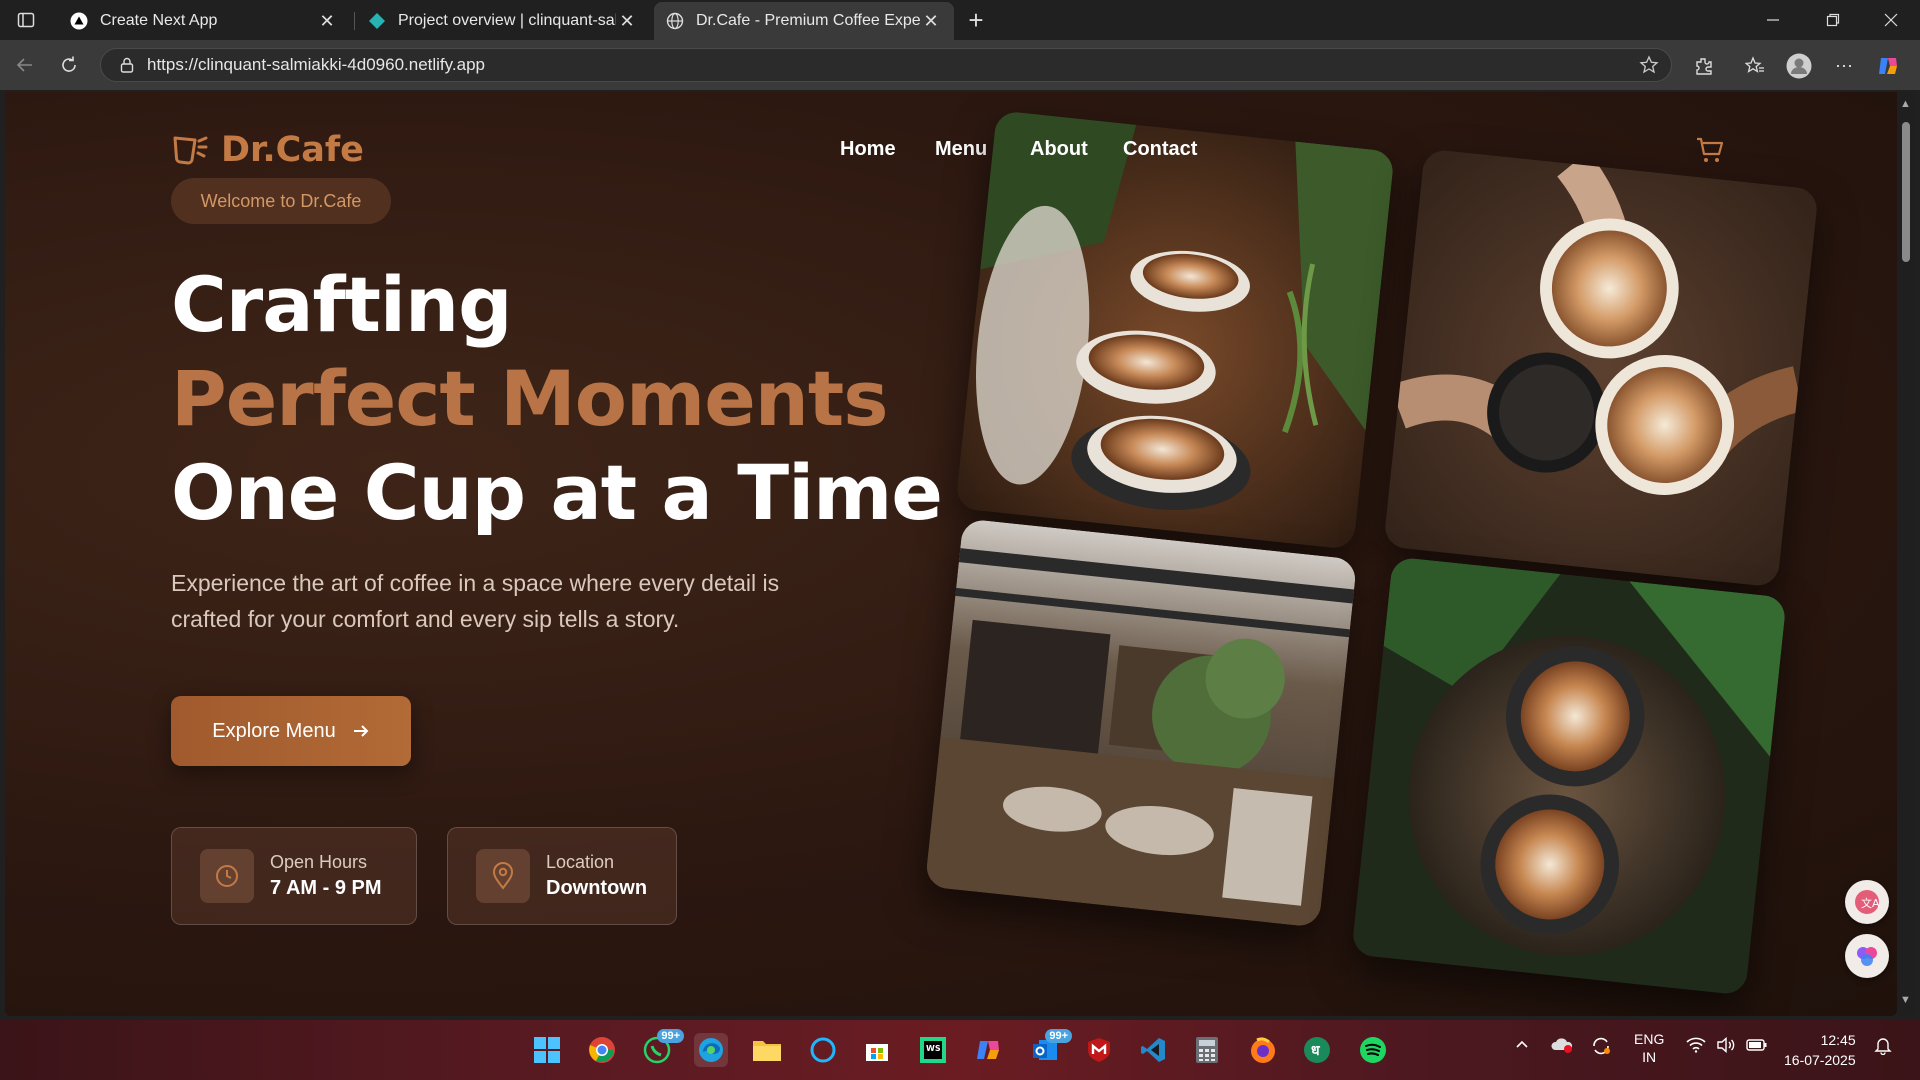 This screenshot has height=1080, width=1920. Describe the element at coordinates (1710, 152) in the screenshot. I see `cart-icon` at that location.